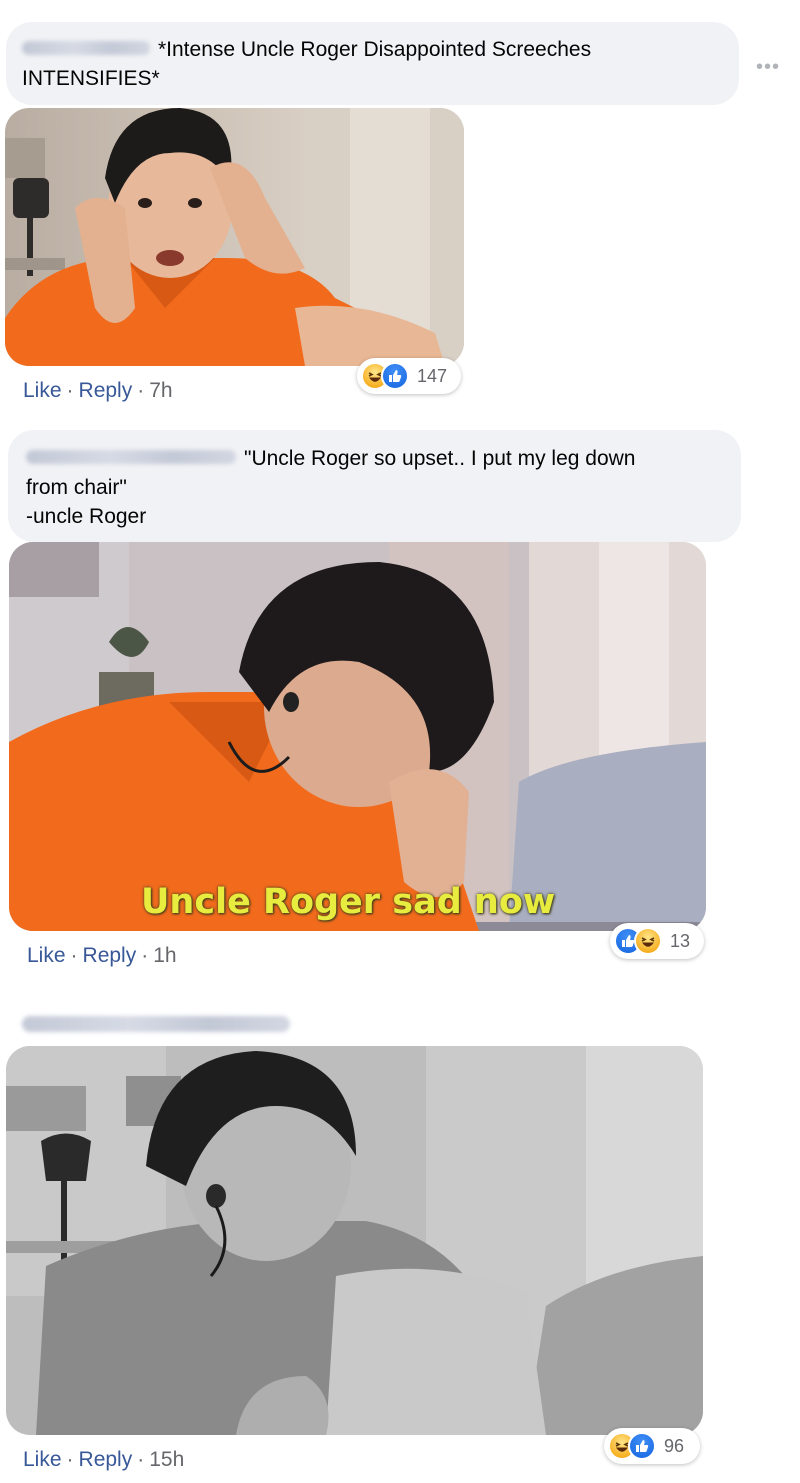 The image size is (800, 1483). I want to click on comment-actions-3: Like · Reply · 15h, so click(103, 1460).